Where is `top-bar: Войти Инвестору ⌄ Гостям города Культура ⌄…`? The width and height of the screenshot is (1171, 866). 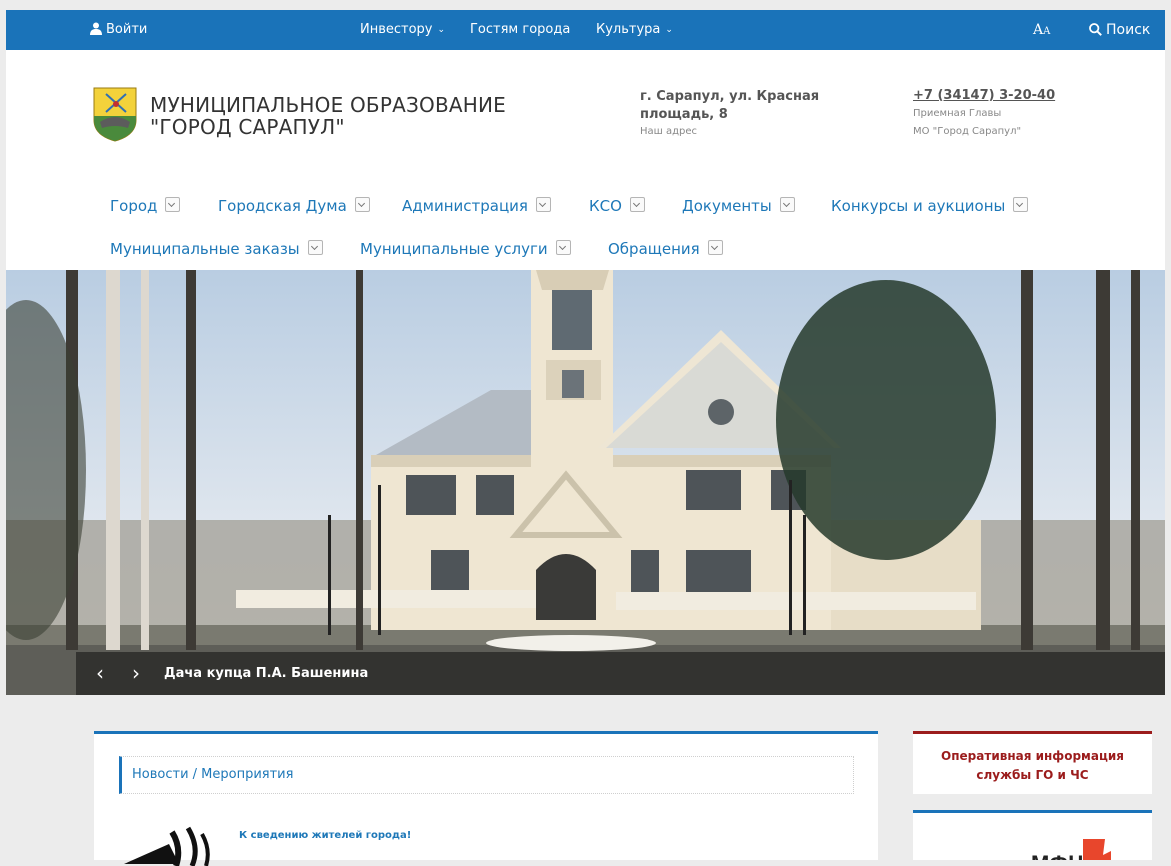
top-bar: Войти Инвестору ⌄ Гостям города Культура ⌄… is located at coordinates (585, 30).